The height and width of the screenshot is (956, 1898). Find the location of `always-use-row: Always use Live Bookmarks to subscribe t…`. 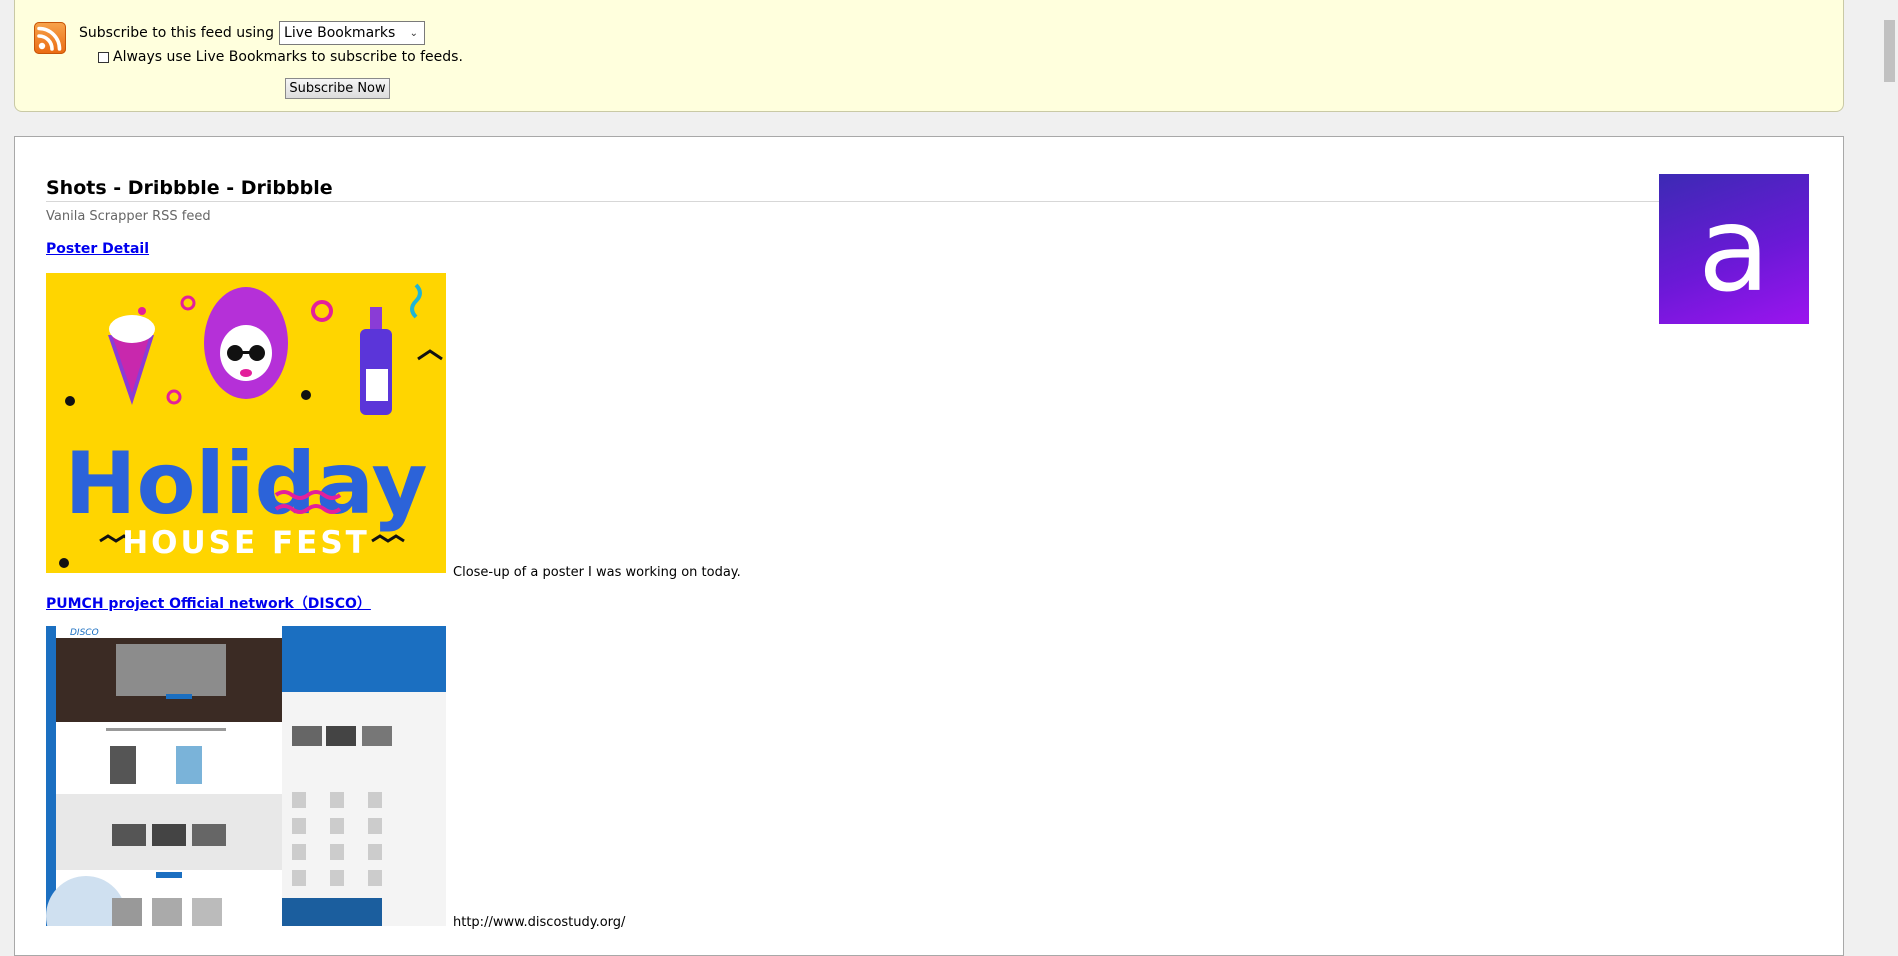

always-use-row: Always use Live Bookmarks to subscribe t… is located at coordinates (280, 57).